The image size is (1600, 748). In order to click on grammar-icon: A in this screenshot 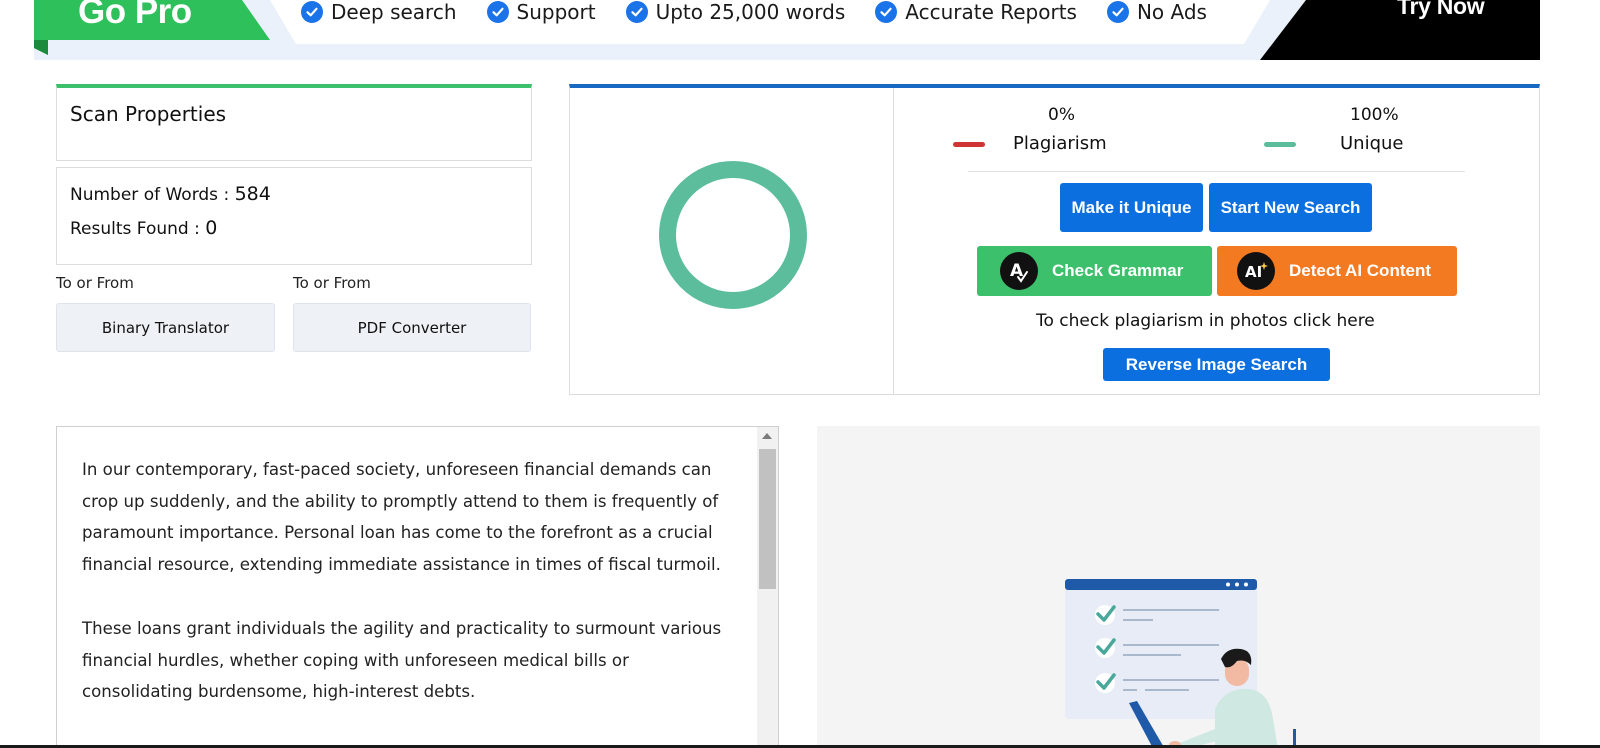, I will do `click(1019, 271)`.